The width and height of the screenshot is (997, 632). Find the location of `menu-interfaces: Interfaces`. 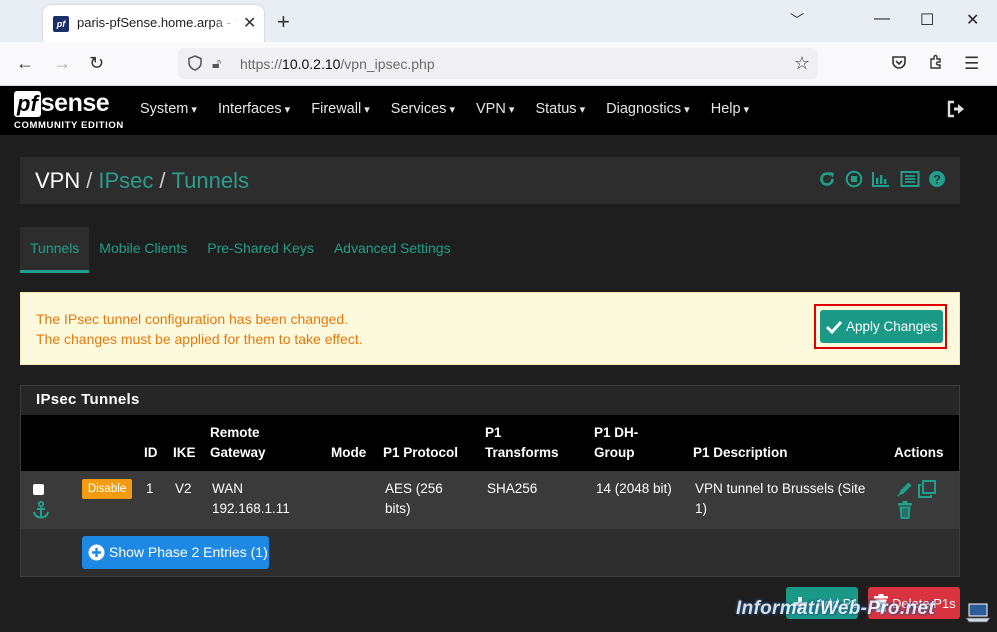

menu-interfaces: Interfaces is located at coordinates (254, 109).